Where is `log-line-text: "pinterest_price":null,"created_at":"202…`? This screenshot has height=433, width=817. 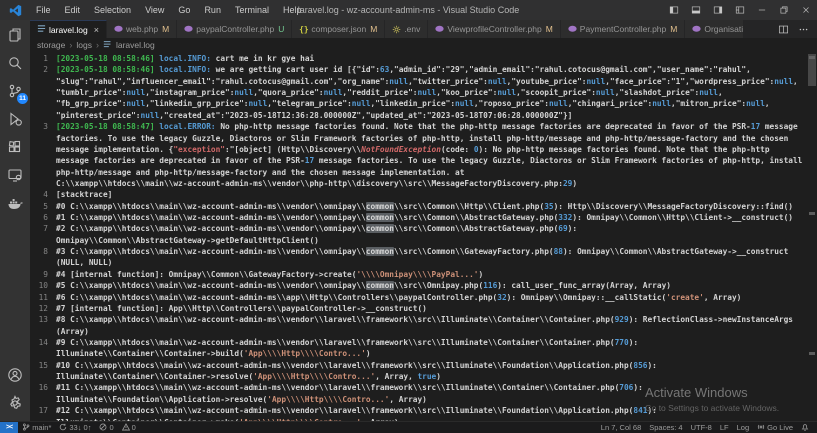 log-line-text: "pinterest_price":null,"created_at":"202… is located at coordinates (314, 115).